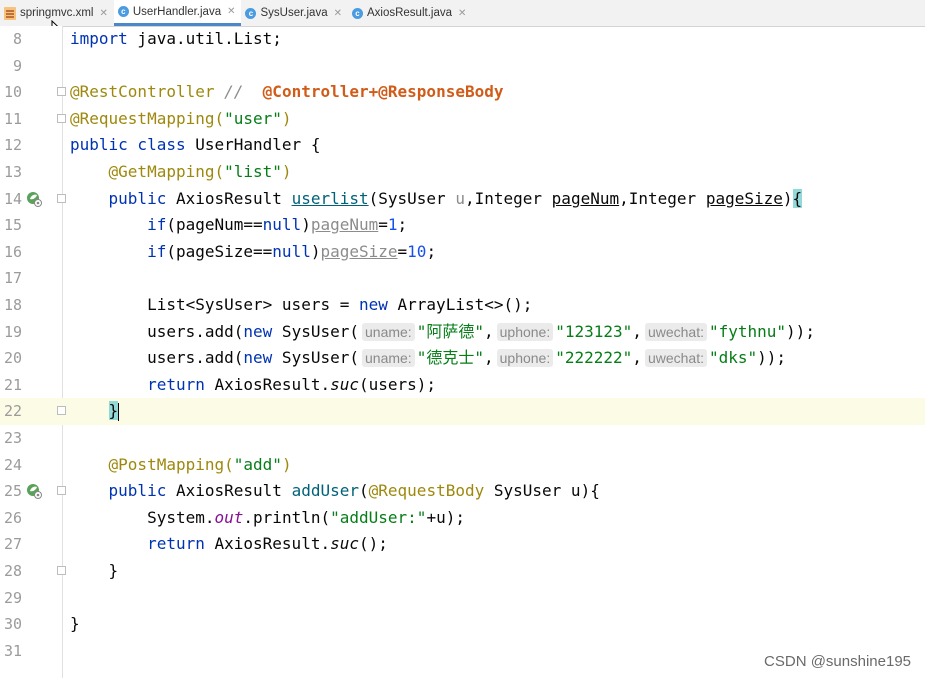  Describe the element at coordinates (462, 624) in the screenshot. I see `code-line: 30 }` at that location.